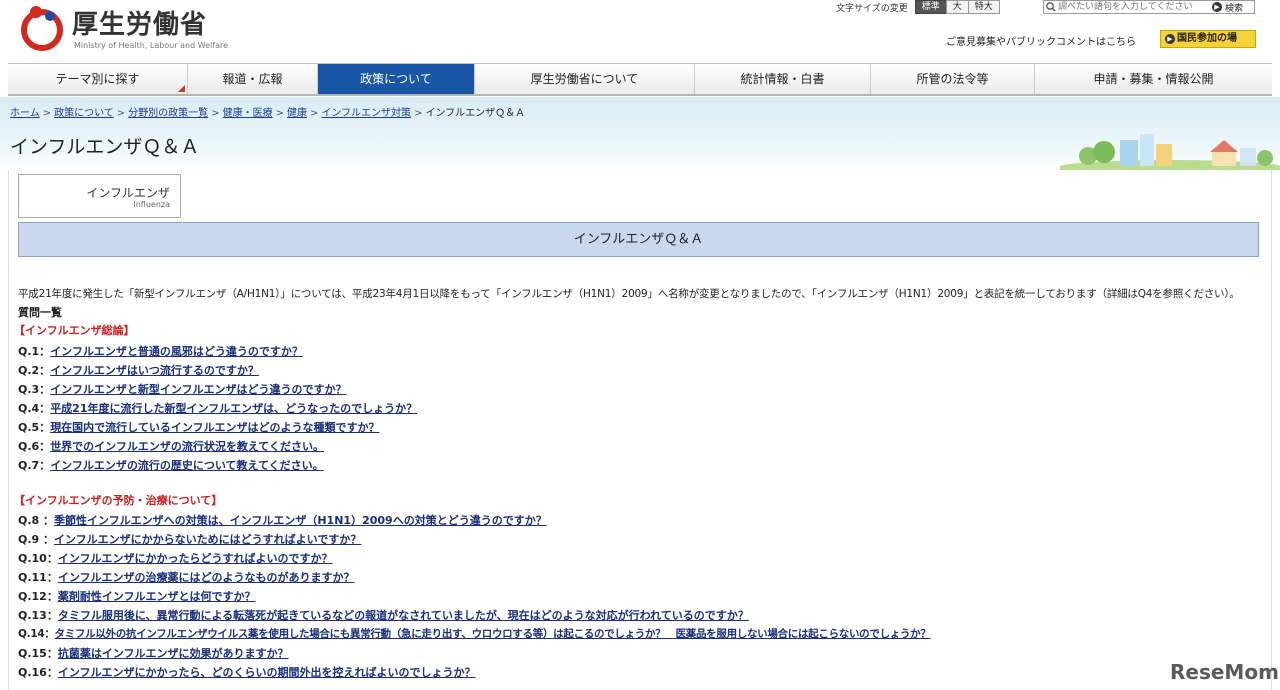  Describe the element at coordinates (957, 7) in the screenshot. I see `font-size-large-button: 大` at that location.